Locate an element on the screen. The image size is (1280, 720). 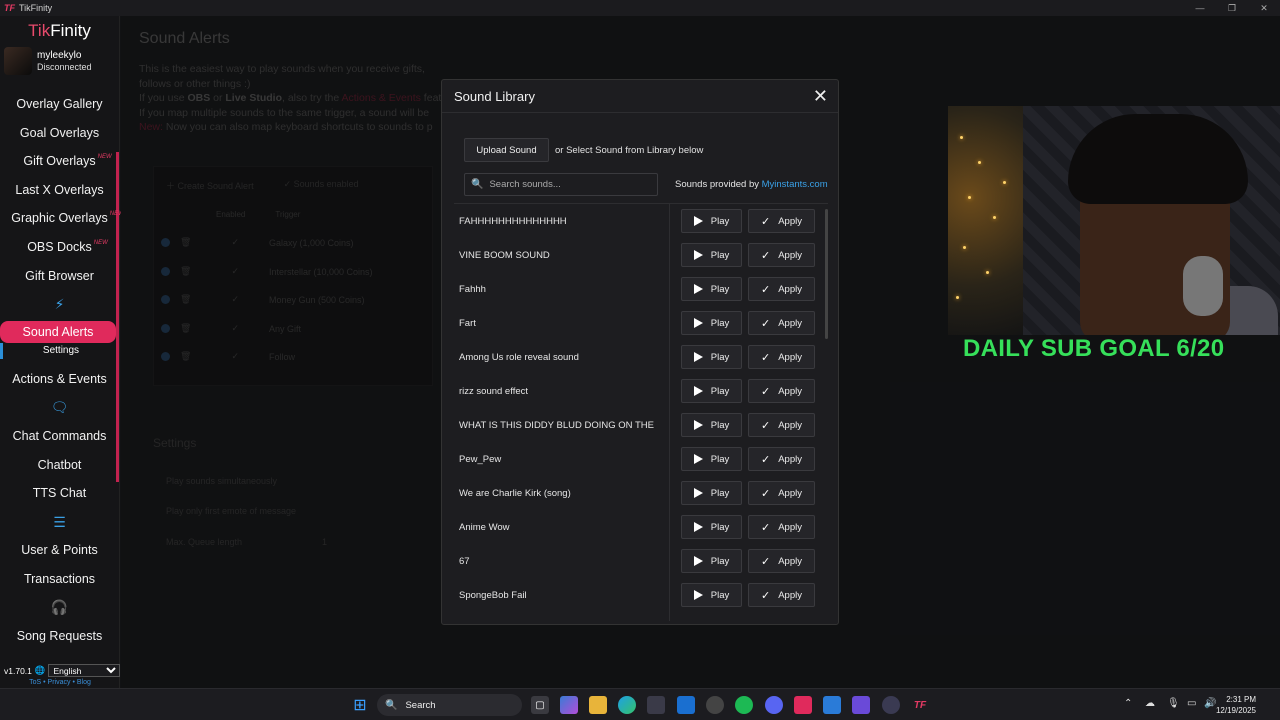
sidebar-item-goal-overlays: Goal Overlays is located at coordinates (59, 133).